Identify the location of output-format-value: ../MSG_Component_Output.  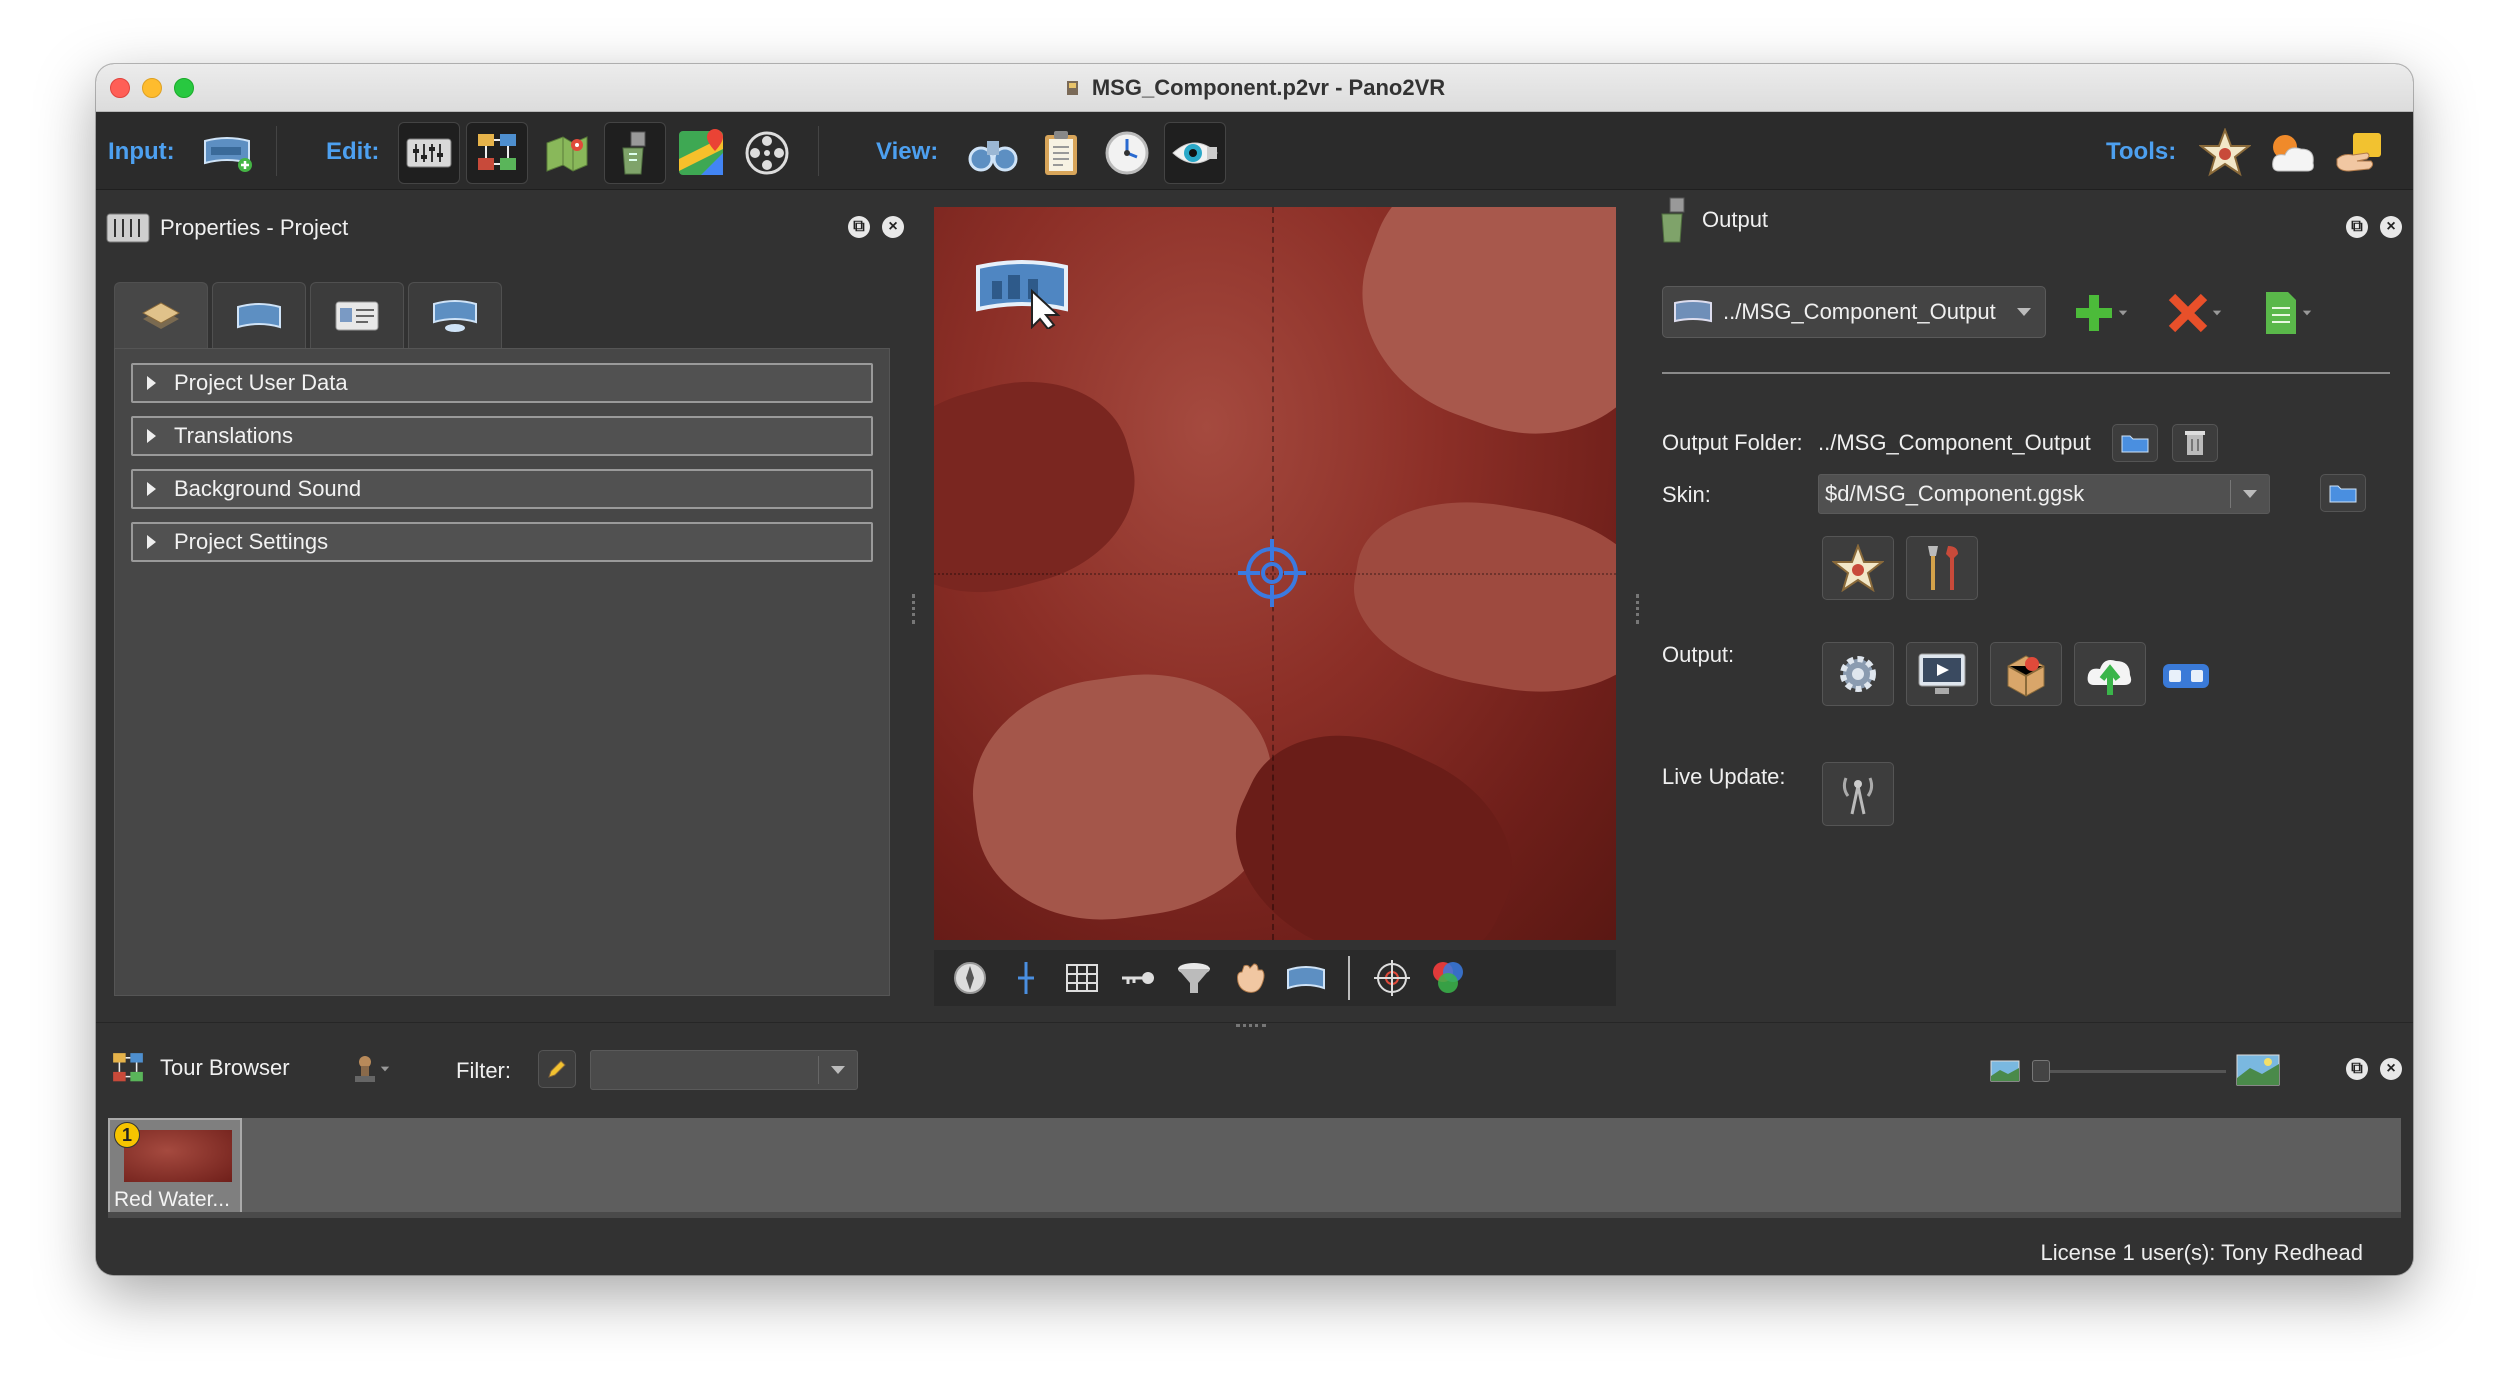
(1859, 311).